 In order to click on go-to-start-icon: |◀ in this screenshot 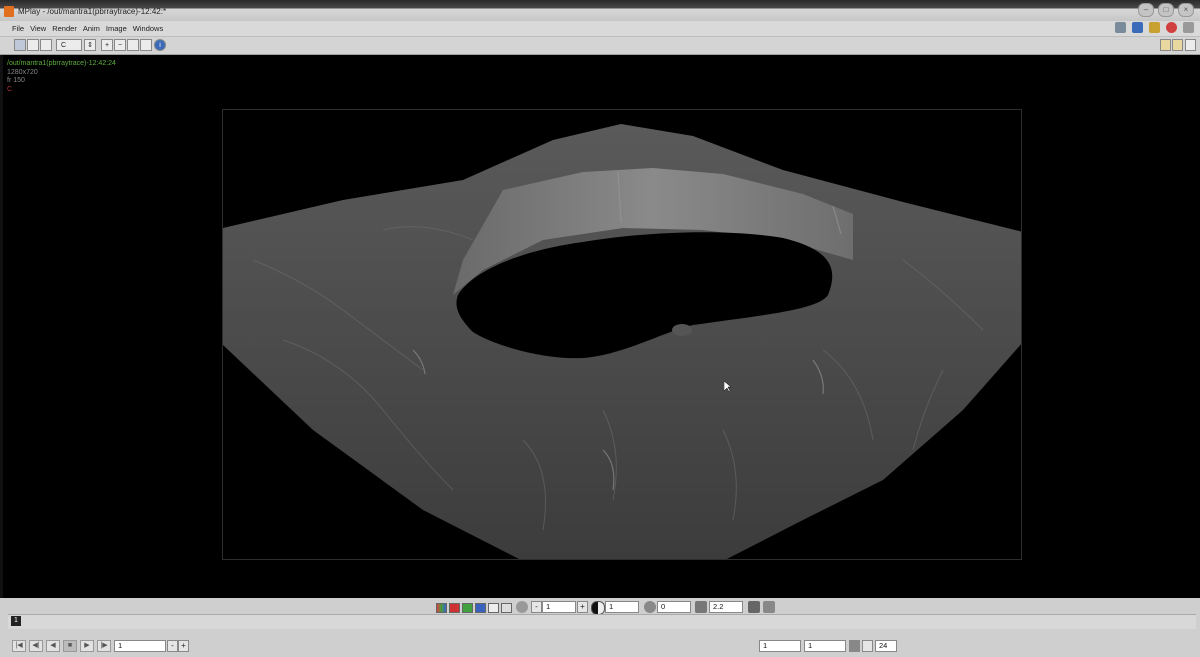, I will do `click(19, 646)`.